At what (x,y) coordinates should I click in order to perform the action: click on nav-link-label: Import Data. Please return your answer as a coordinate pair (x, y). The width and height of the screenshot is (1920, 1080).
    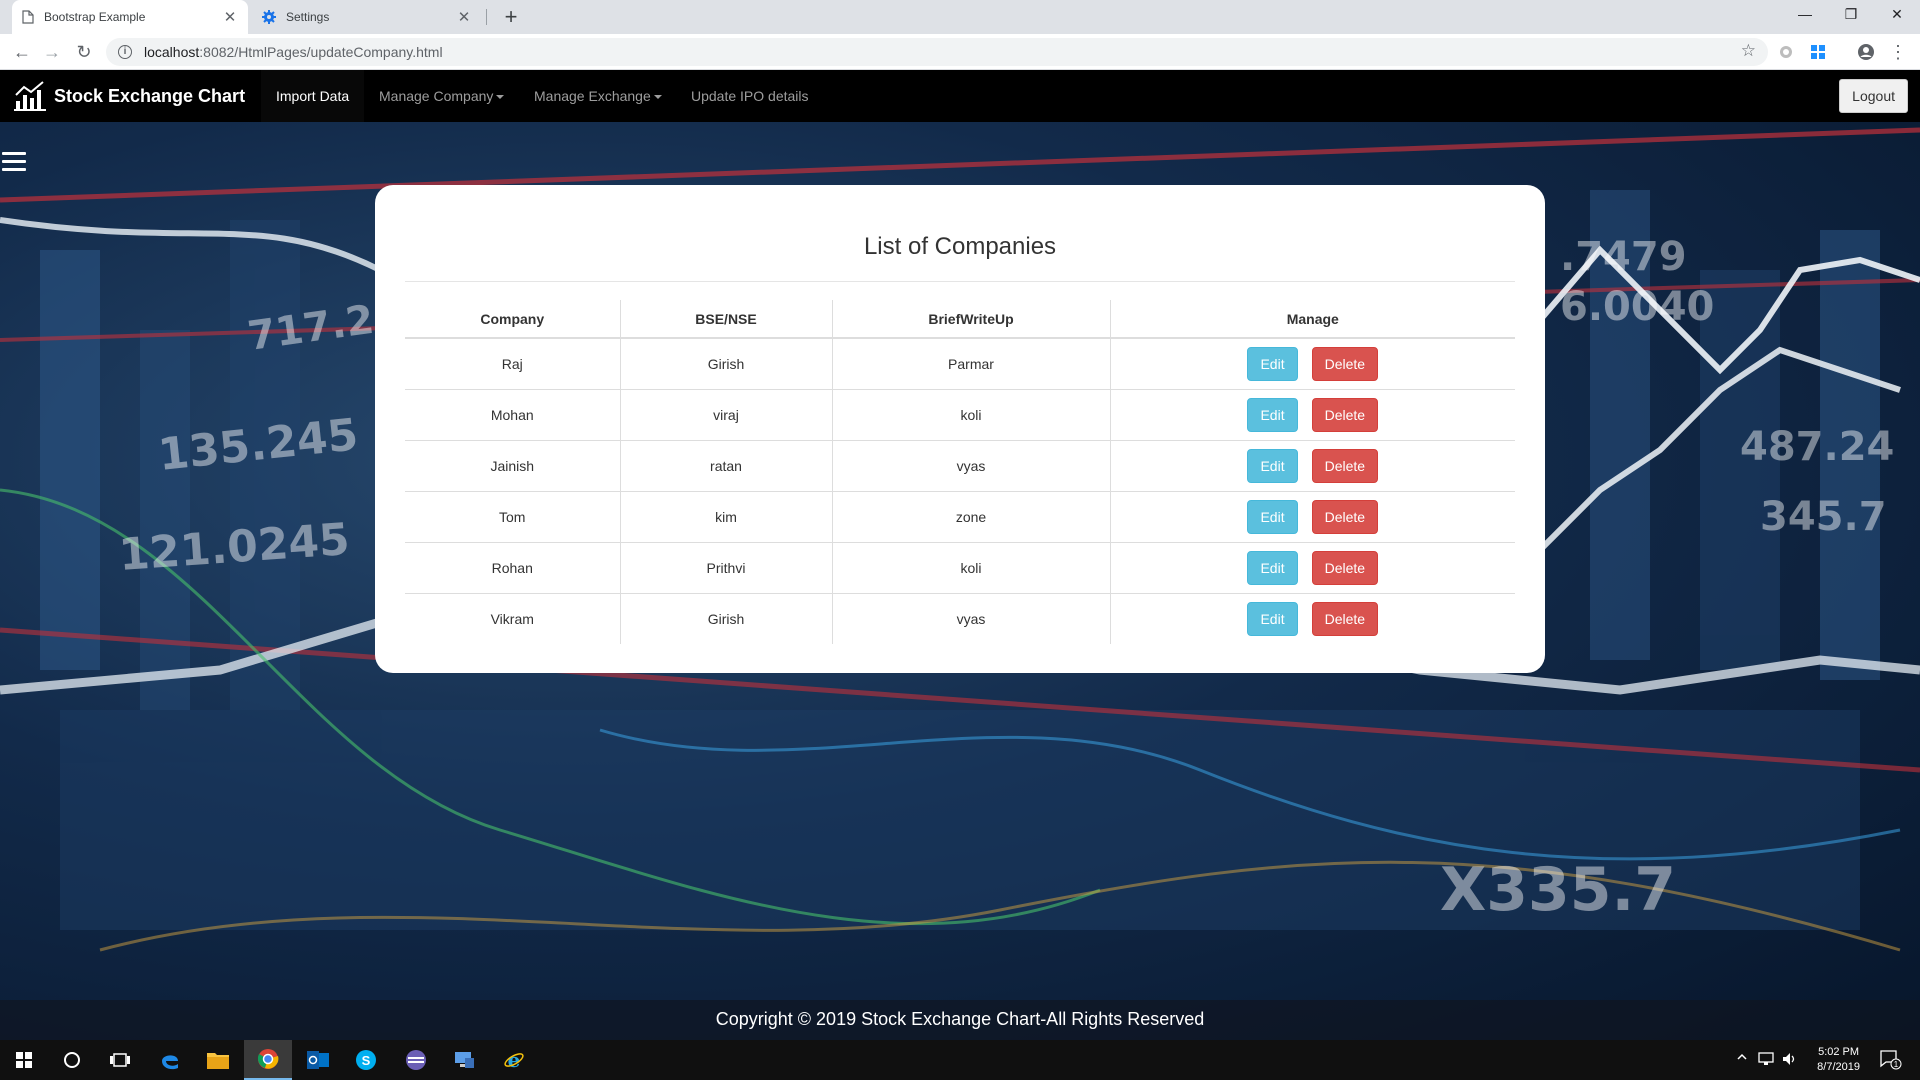
    Looking at the image, I should click on (313, 96).